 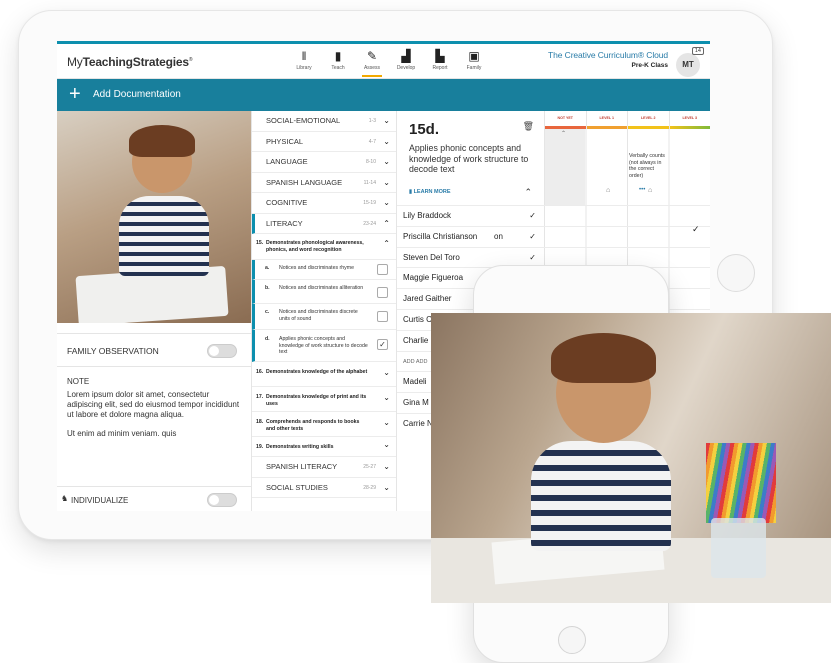 I want to click on objective-number: 18., so click(x=260, y=422).